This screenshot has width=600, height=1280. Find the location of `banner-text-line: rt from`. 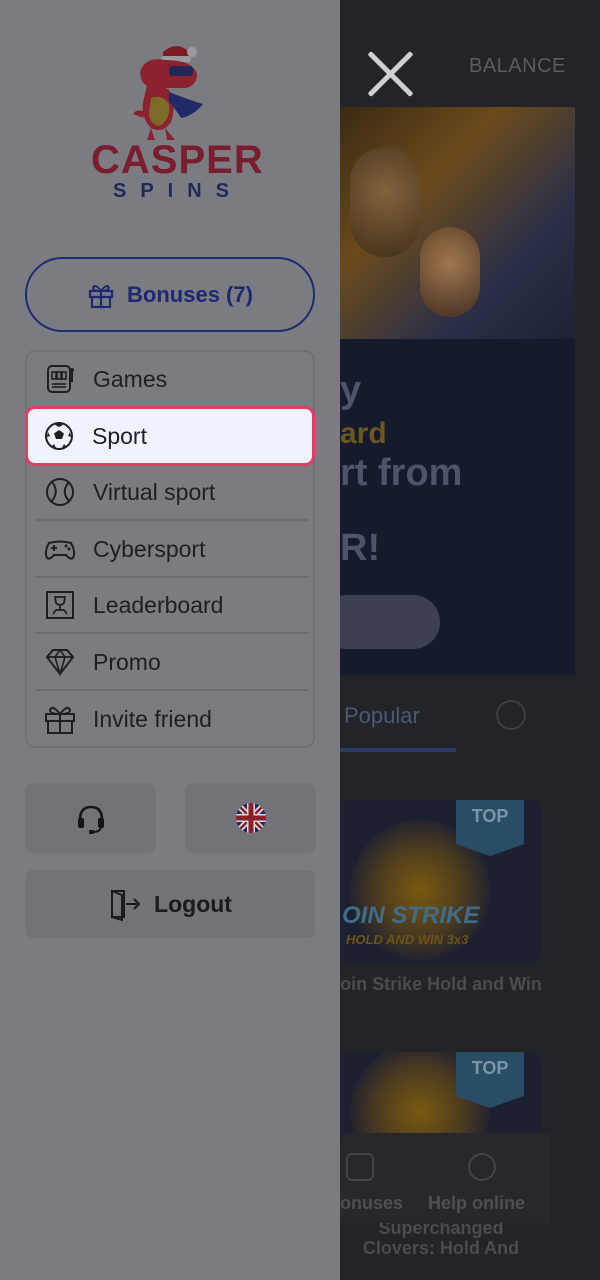

banner-text-line: rt from is located at coordinates (401, 473).